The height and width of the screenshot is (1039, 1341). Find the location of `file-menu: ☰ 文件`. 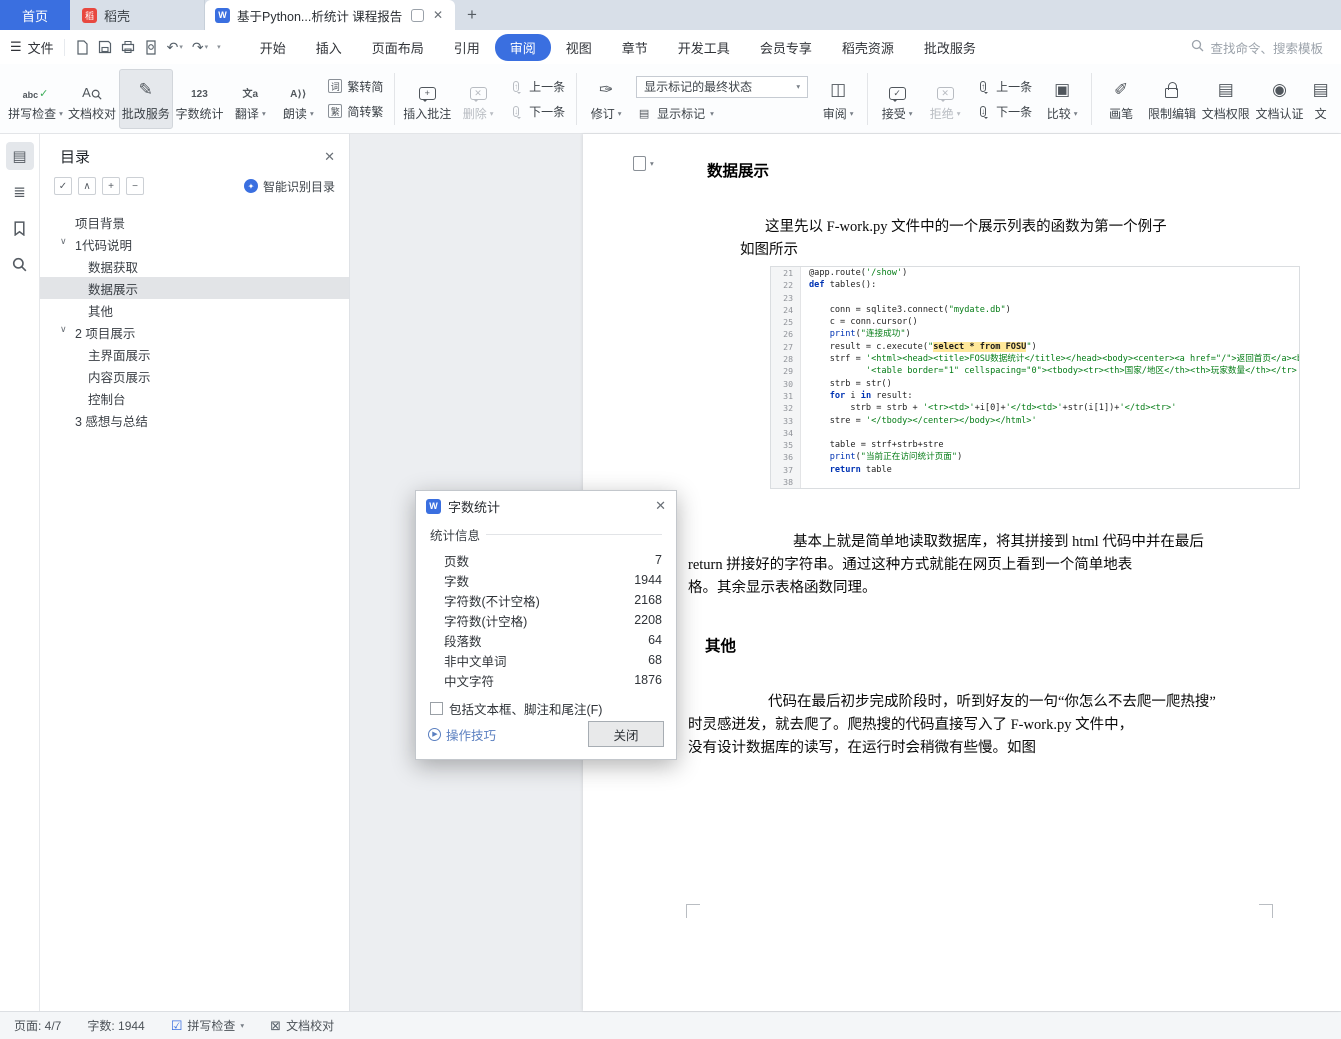

file-menu: ☰ 文件 is located at coordinates (37, 47).